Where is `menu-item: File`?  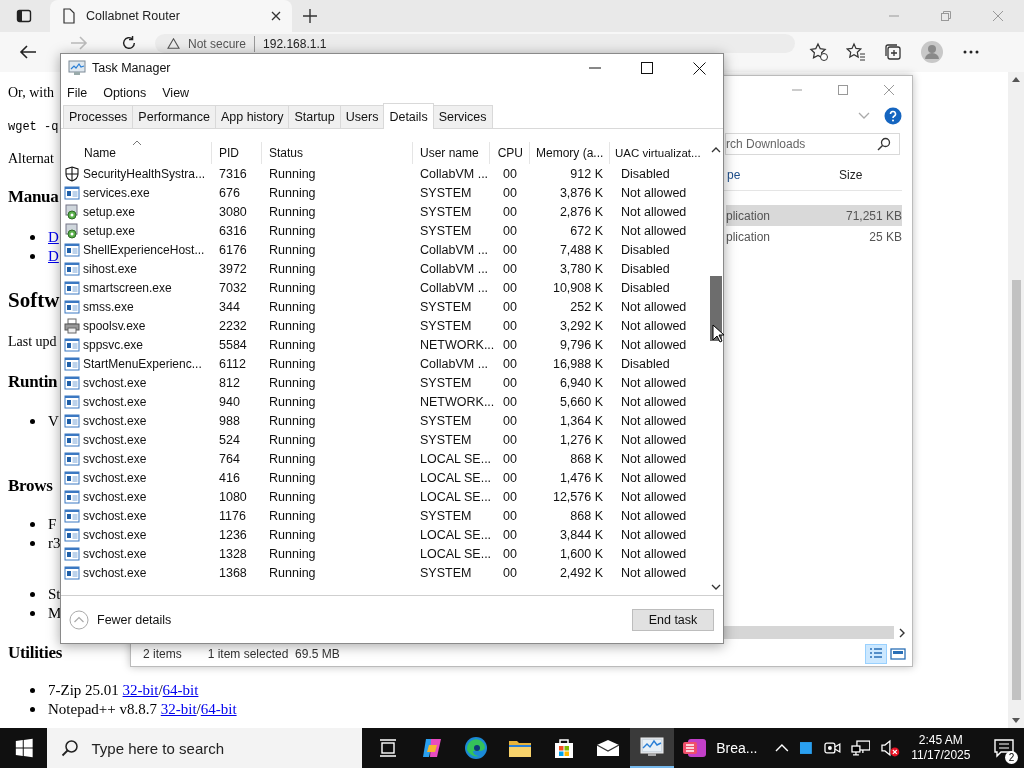 menu-item: File is located at coordinates (77, 93).